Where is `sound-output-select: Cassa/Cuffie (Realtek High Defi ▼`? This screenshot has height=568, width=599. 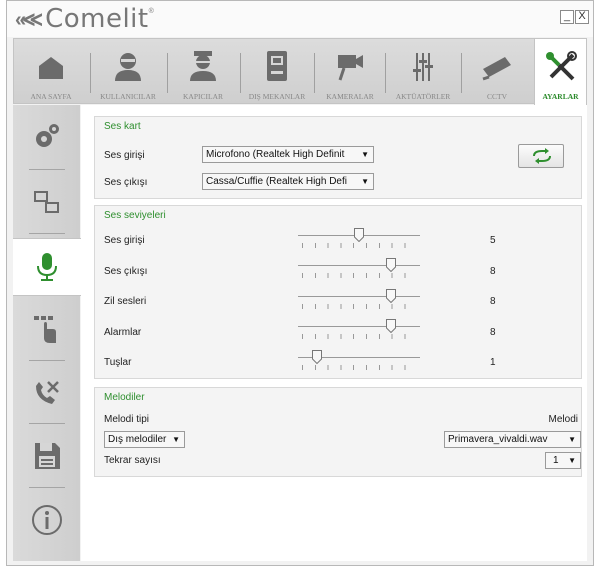 sound-output-select: Cassa/Cuffie (Realtek High Defi ▼ is located at coordinates (288, 181).